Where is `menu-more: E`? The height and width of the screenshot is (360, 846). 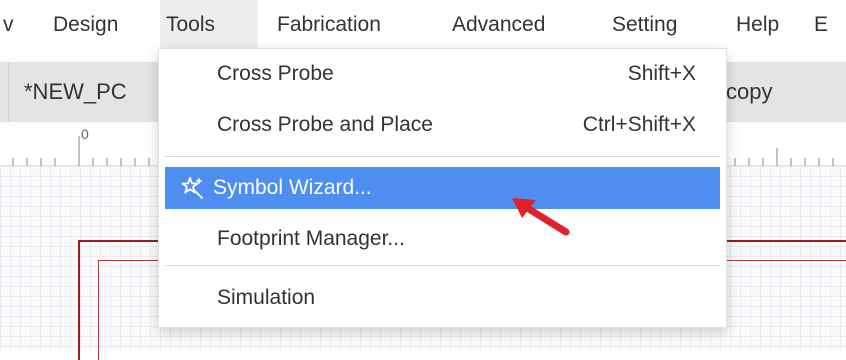
menu-more: E is located at coordinates (821, 24).